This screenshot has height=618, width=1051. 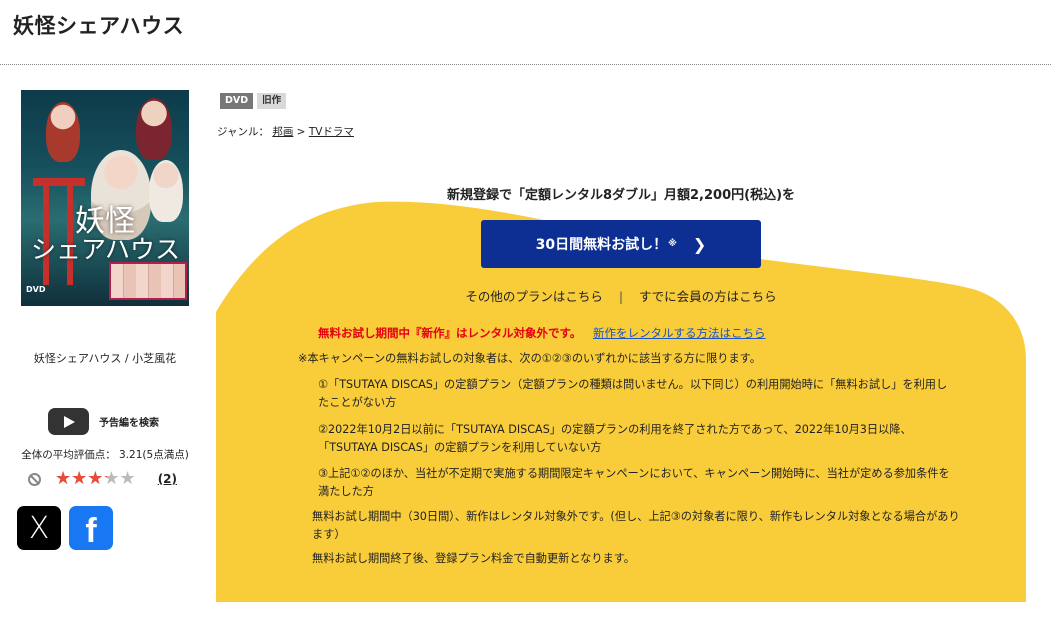 What do you see at coordinates (708, 296) in the screenshot?
I see `member-login-link: すでに会員の方はこちら` at bounding box center [708, 296].